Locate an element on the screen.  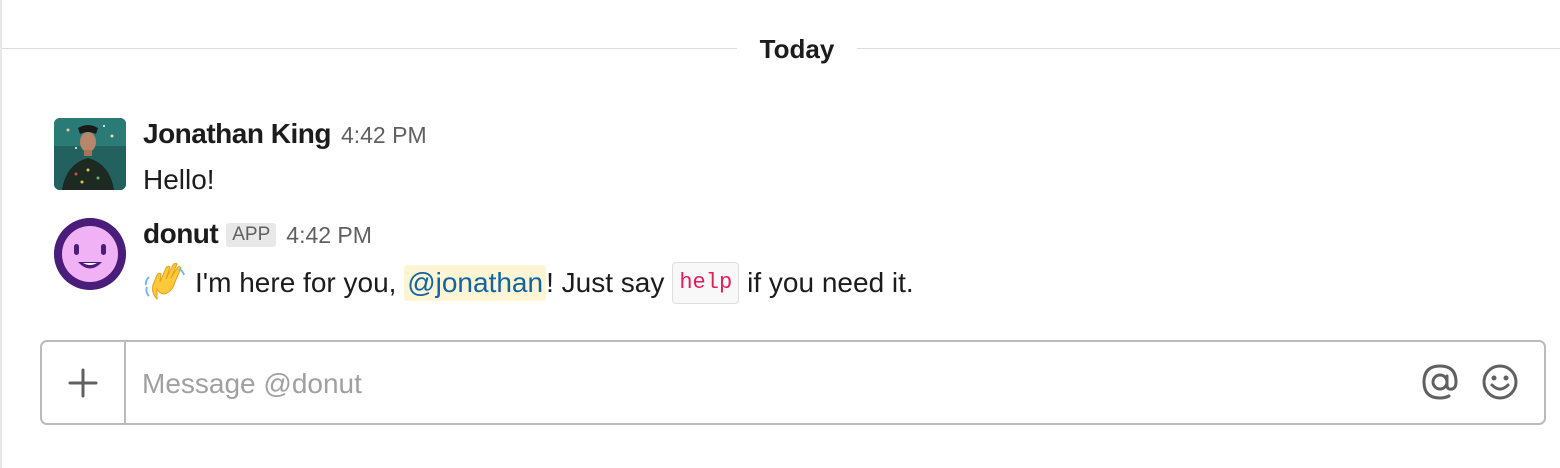
user-avatar is located at coordinates (90, 154).